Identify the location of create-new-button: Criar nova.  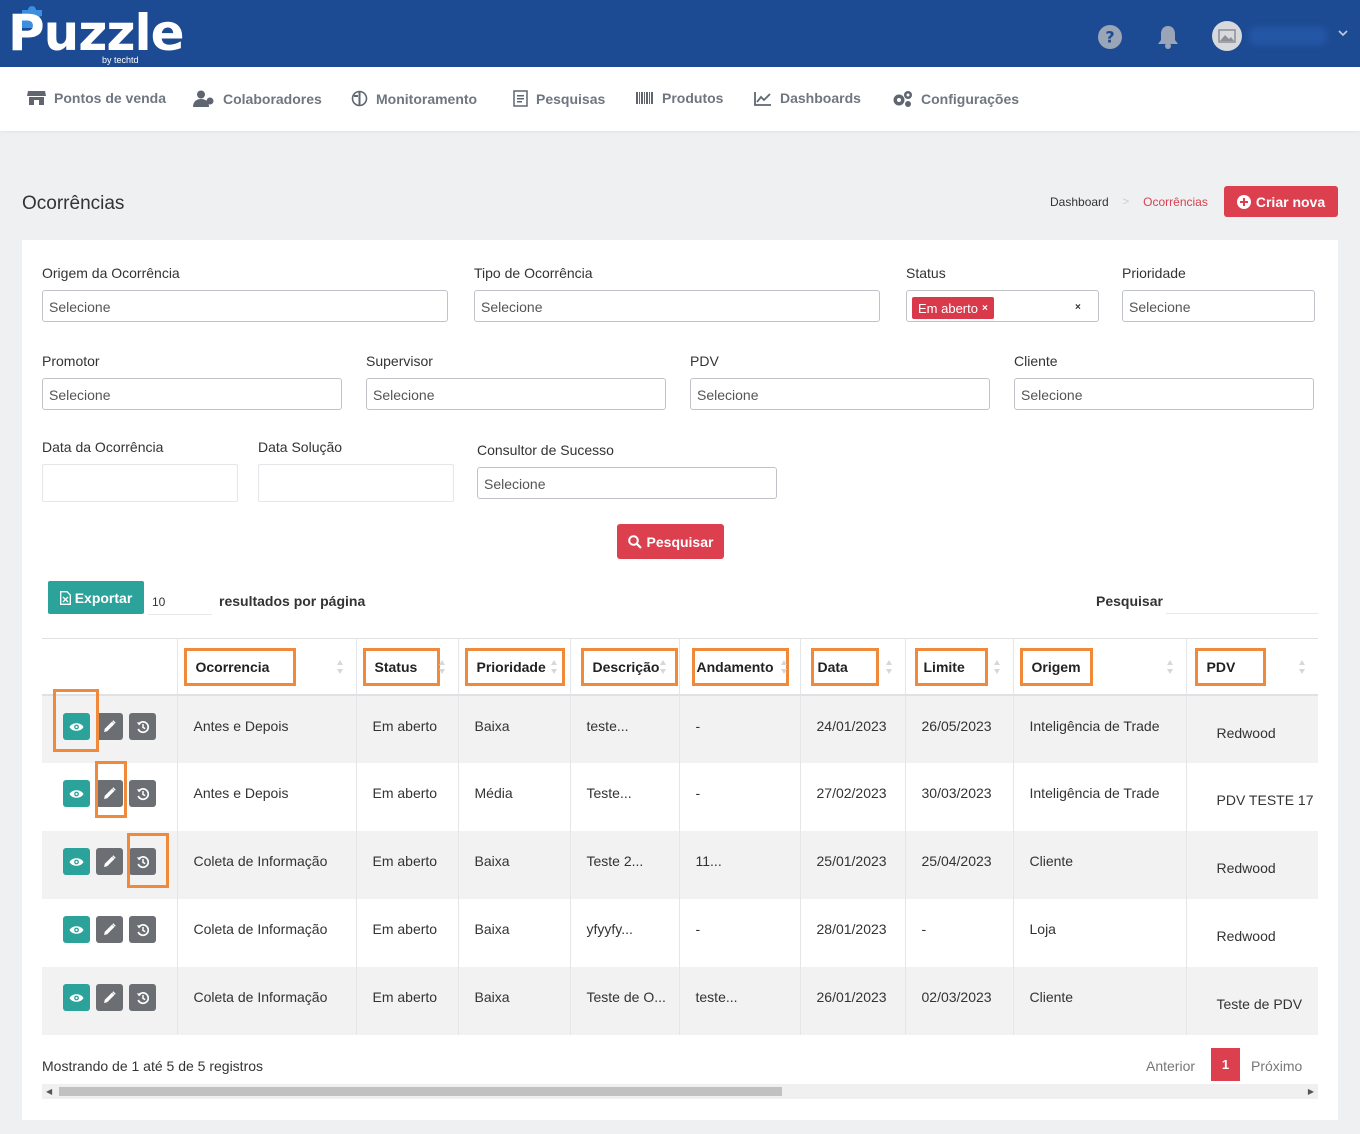
(1281, 201).